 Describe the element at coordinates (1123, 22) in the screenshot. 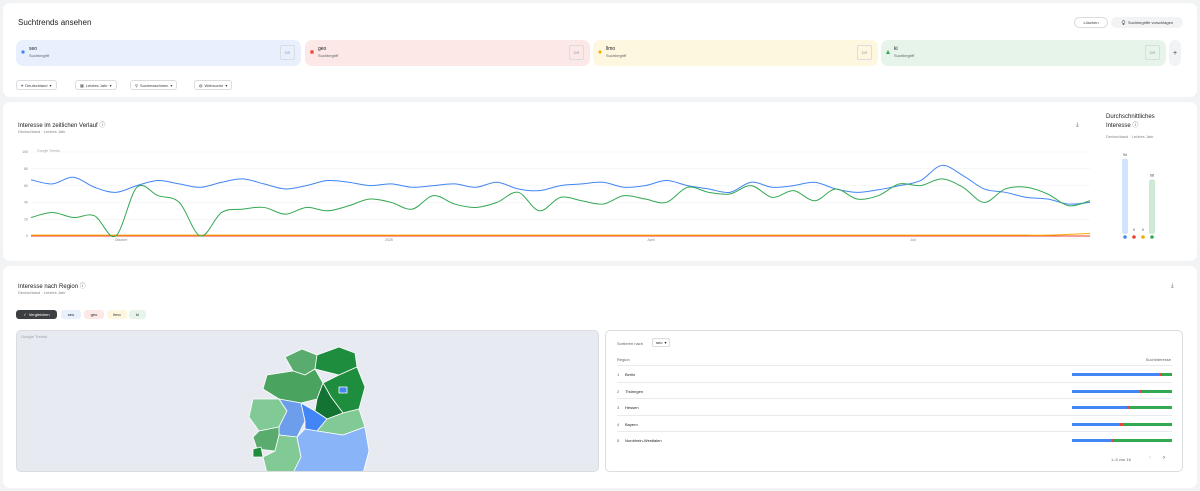

I see `lightbulb-icon` at that location.